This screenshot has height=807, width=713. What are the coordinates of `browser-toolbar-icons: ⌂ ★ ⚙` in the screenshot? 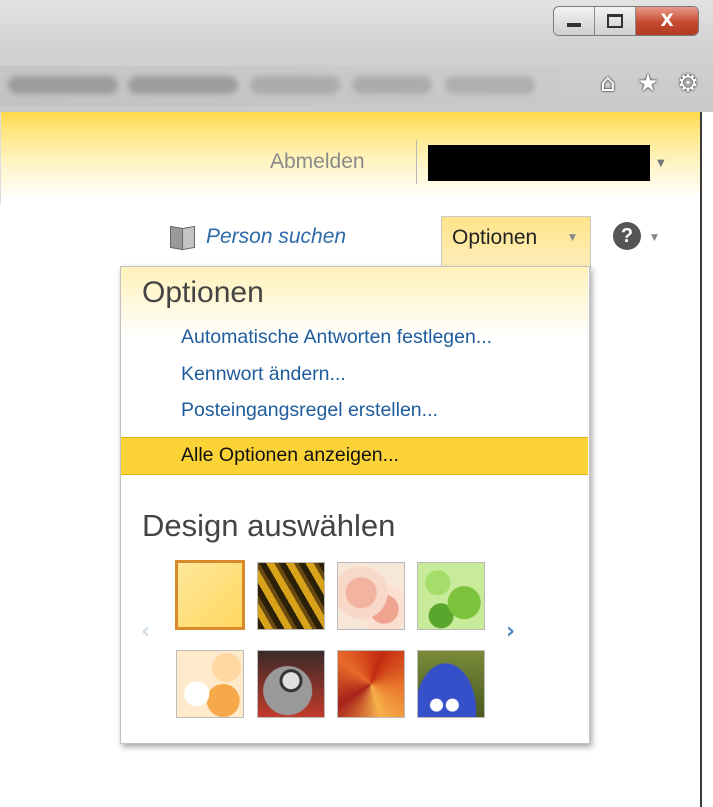 It's located at (648, 83).